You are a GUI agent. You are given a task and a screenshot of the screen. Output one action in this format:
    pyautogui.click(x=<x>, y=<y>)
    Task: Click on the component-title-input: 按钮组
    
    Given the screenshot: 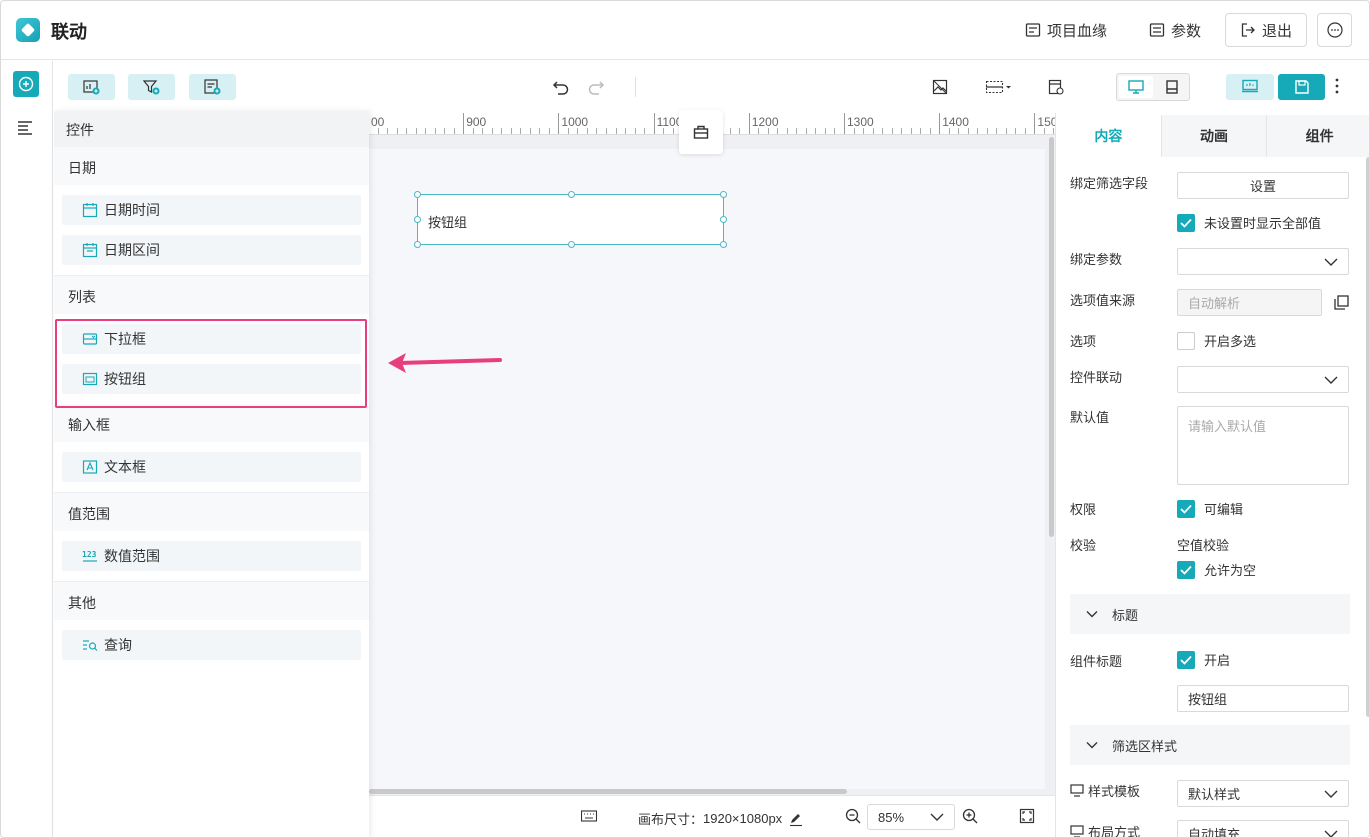 What is the action you would take?
    pyautogui.click(x=1263, y=698)
    